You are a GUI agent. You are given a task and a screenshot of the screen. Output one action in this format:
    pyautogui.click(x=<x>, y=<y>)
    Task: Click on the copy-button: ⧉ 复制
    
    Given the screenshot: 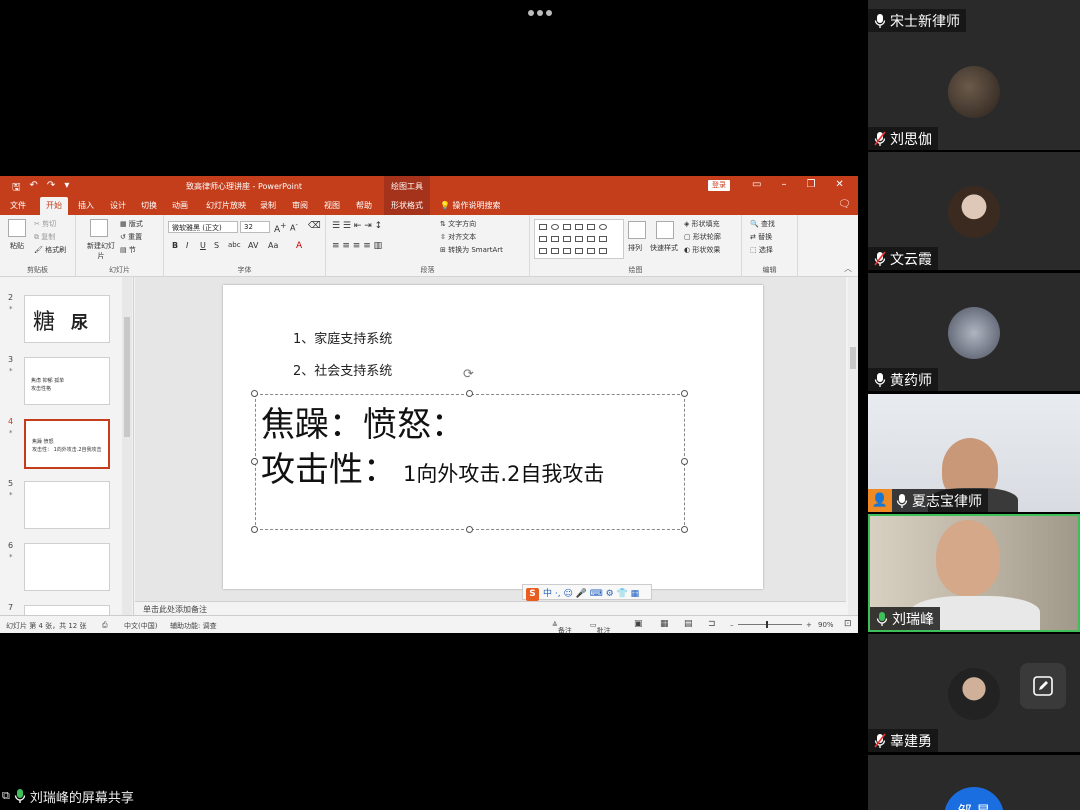 What is the action you would take?
    pyautogui.click(x=44, y=237)
    